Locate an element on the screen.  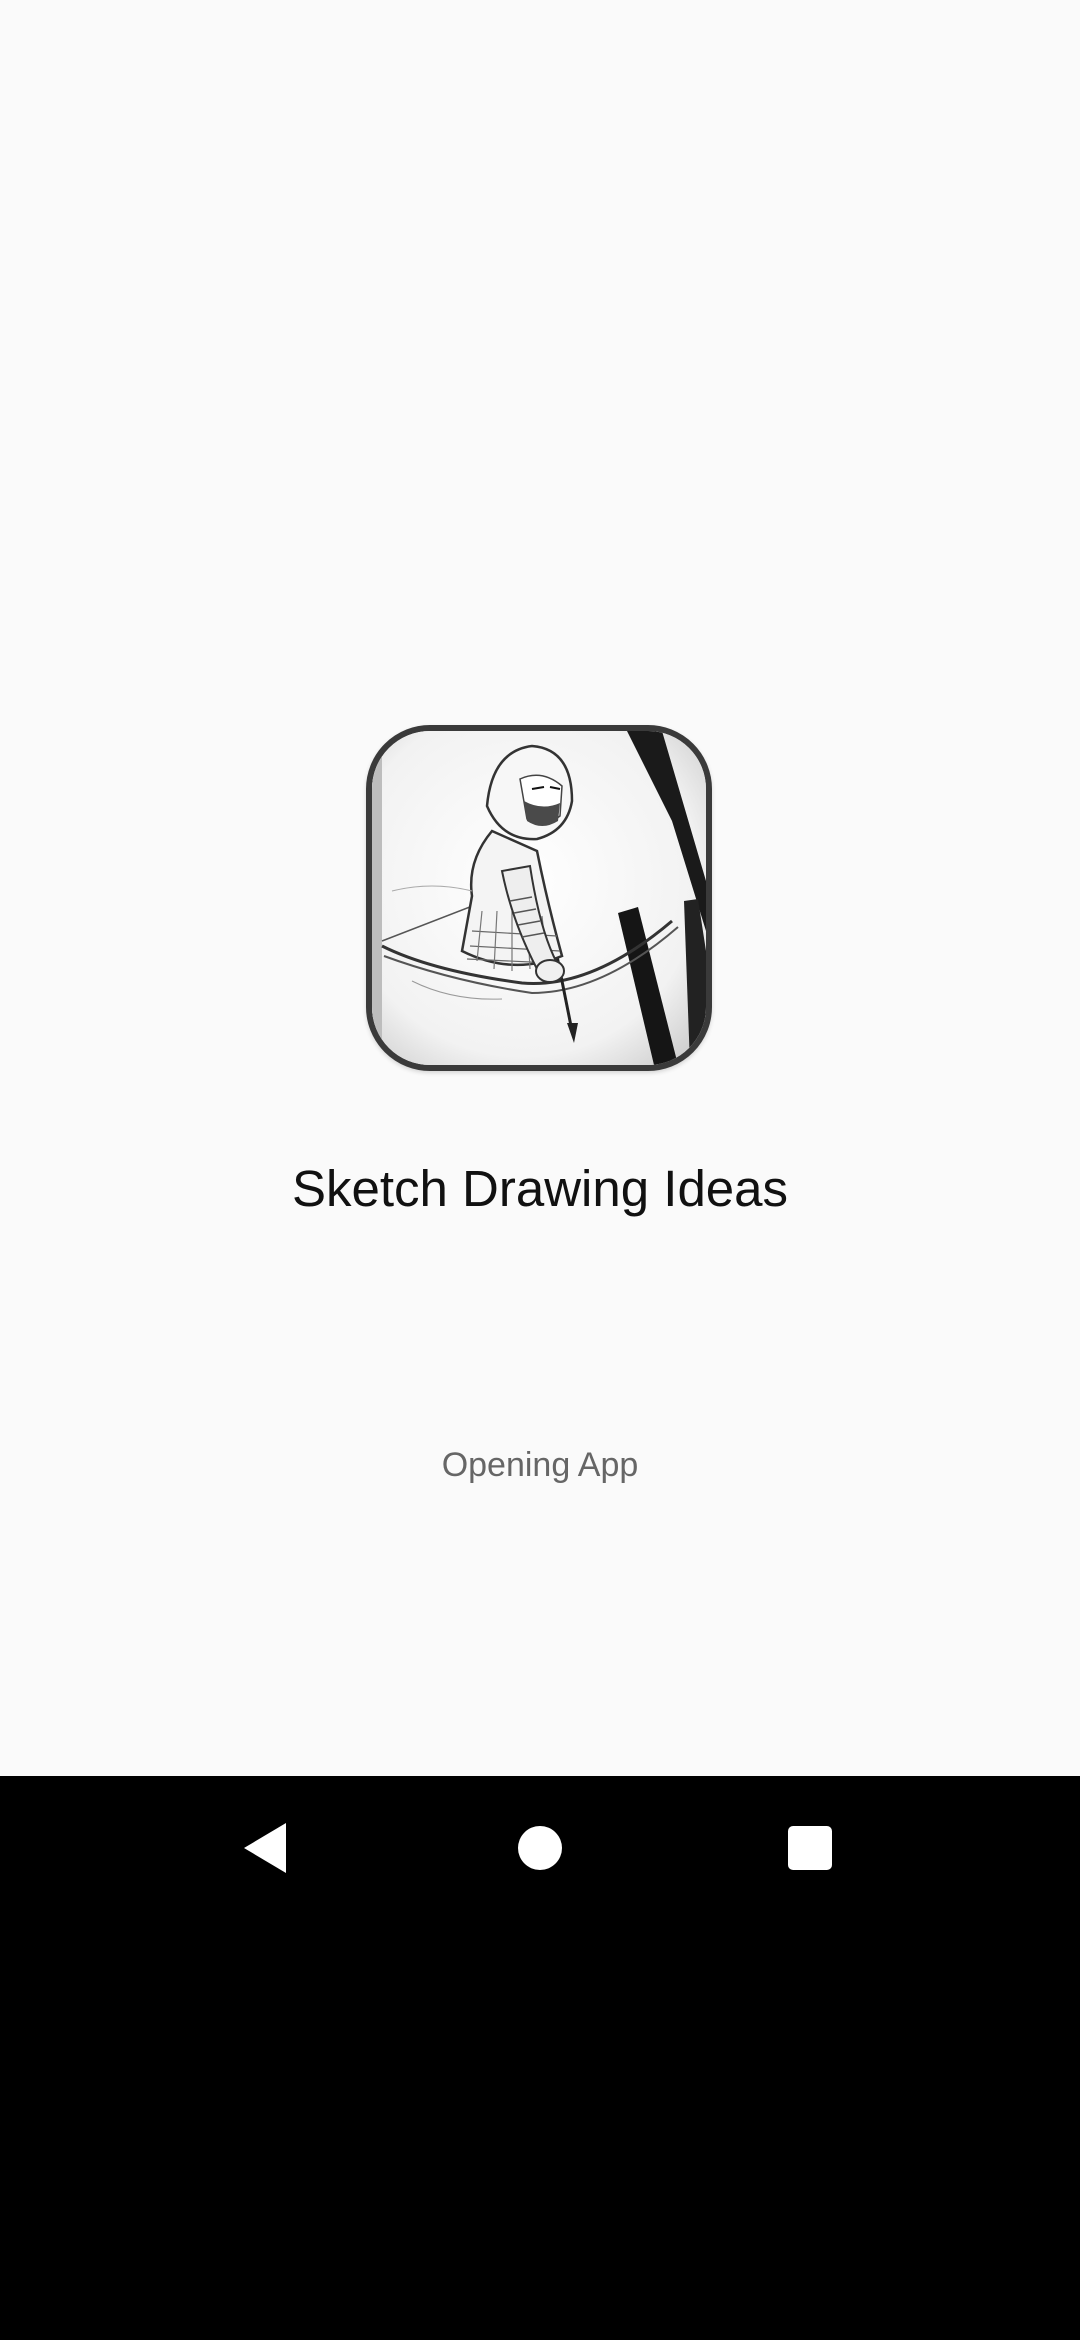
recents-icon is located at coordinates (810, 1848).